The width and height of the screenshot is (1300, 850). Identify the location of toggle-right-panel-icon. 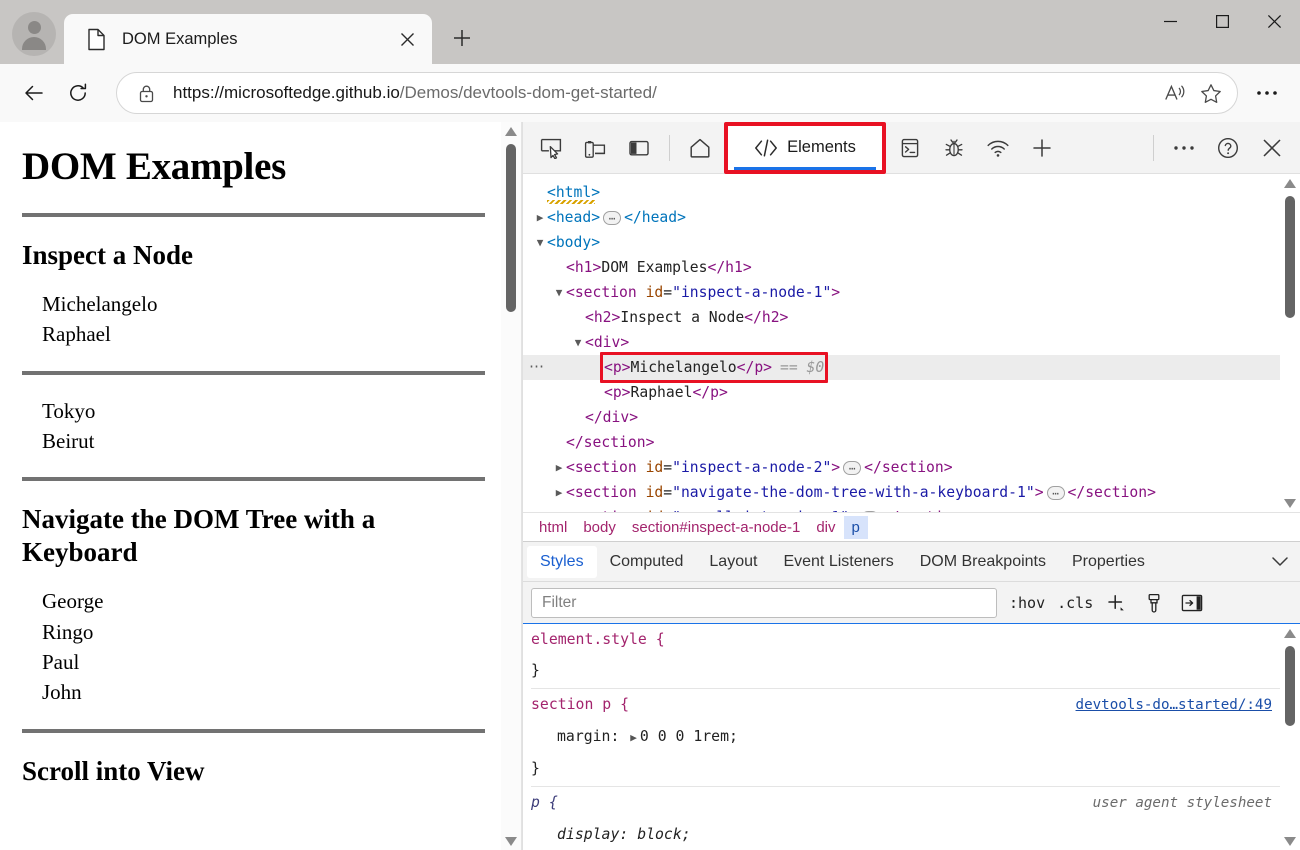
(1192, 603).